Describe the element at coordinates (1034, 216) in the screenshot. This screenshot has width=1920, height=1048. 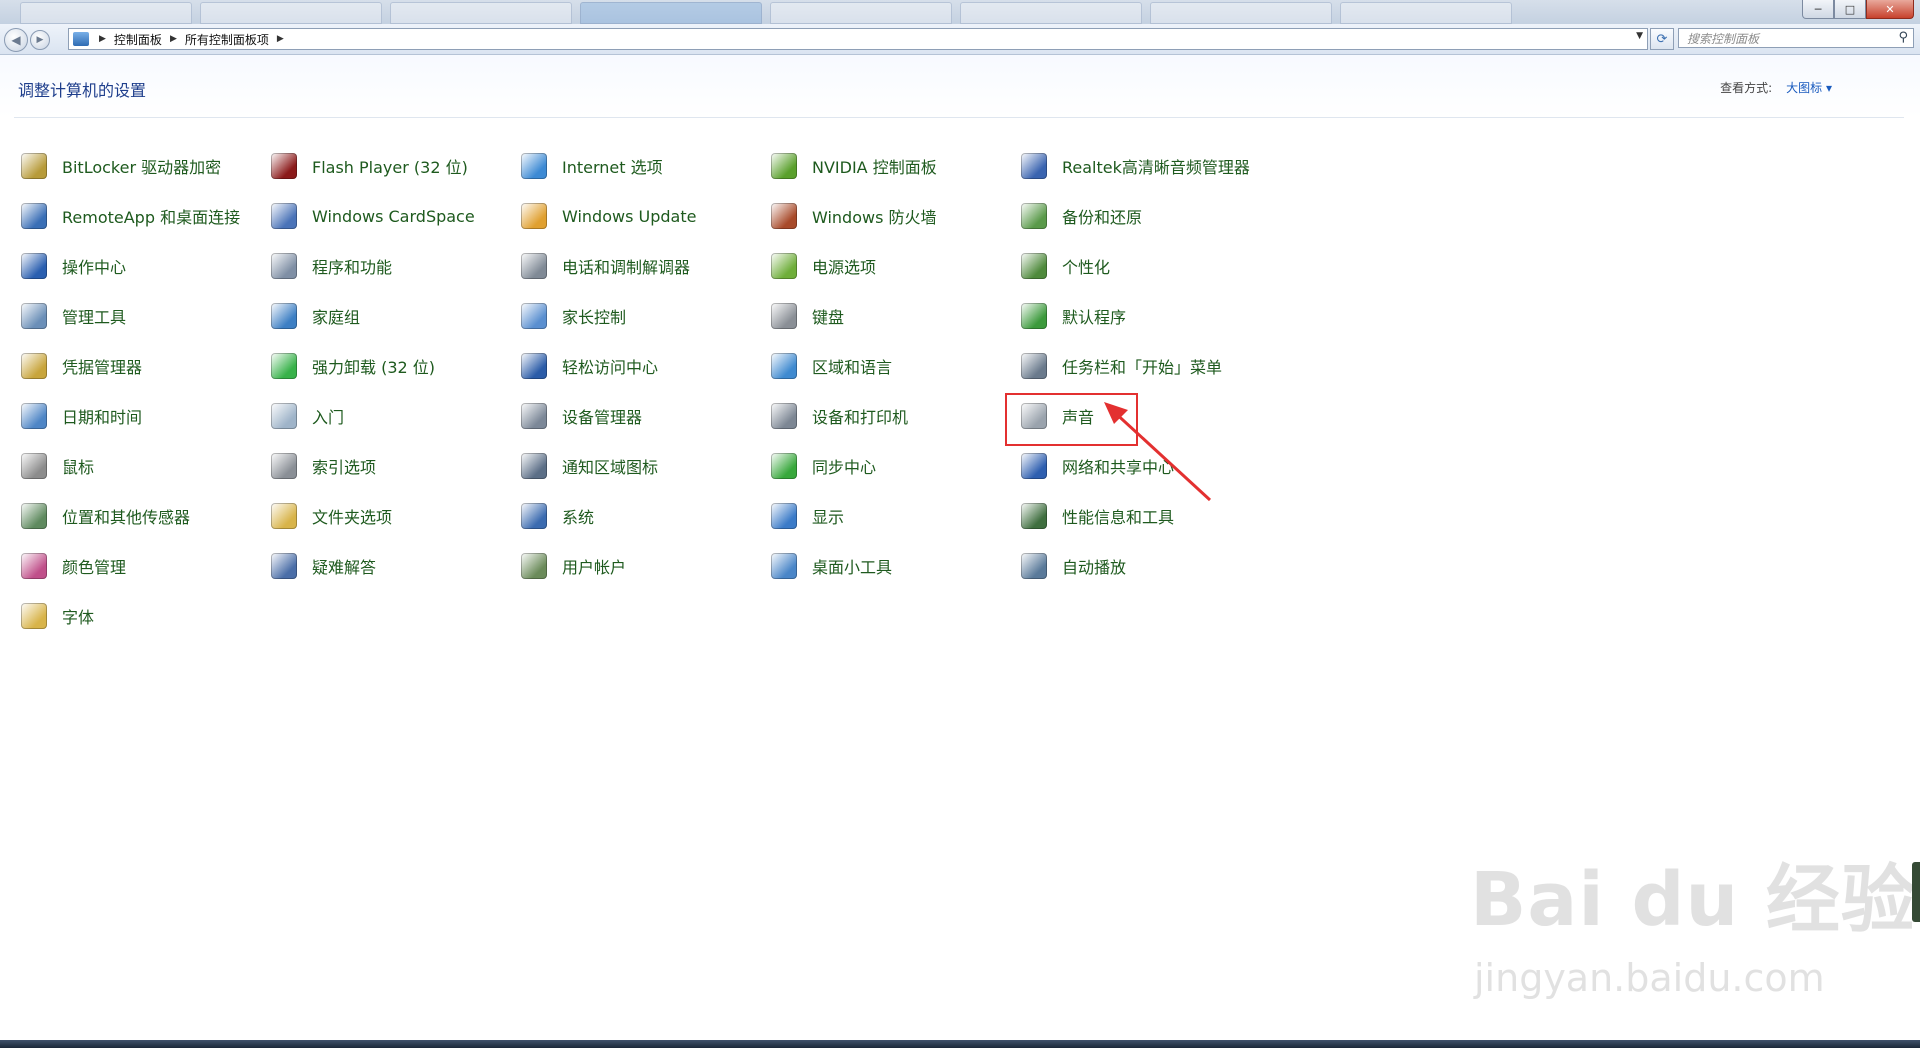
I see `backup-icon` at that location.